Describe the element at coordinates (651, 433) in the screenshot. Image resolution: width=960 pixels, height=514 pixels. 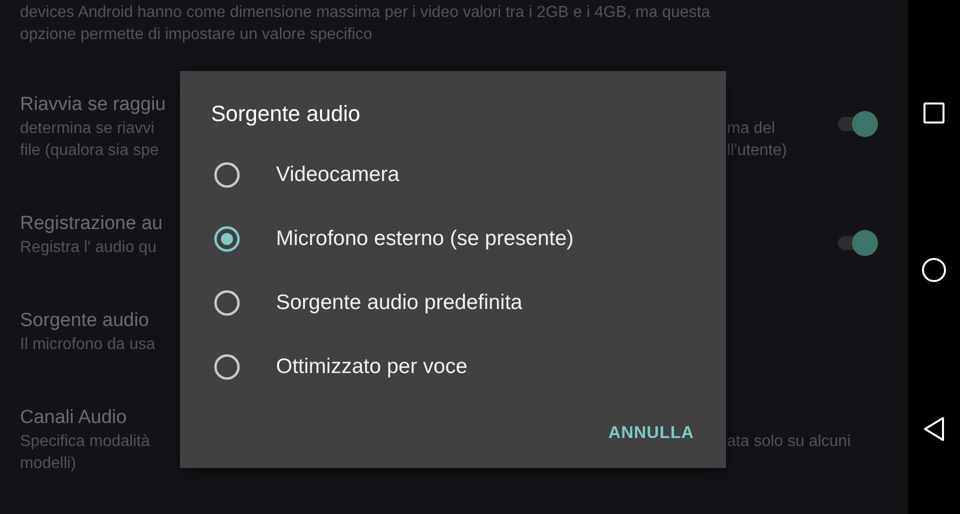
I see `cancel-button: ANNULLA` at that location.